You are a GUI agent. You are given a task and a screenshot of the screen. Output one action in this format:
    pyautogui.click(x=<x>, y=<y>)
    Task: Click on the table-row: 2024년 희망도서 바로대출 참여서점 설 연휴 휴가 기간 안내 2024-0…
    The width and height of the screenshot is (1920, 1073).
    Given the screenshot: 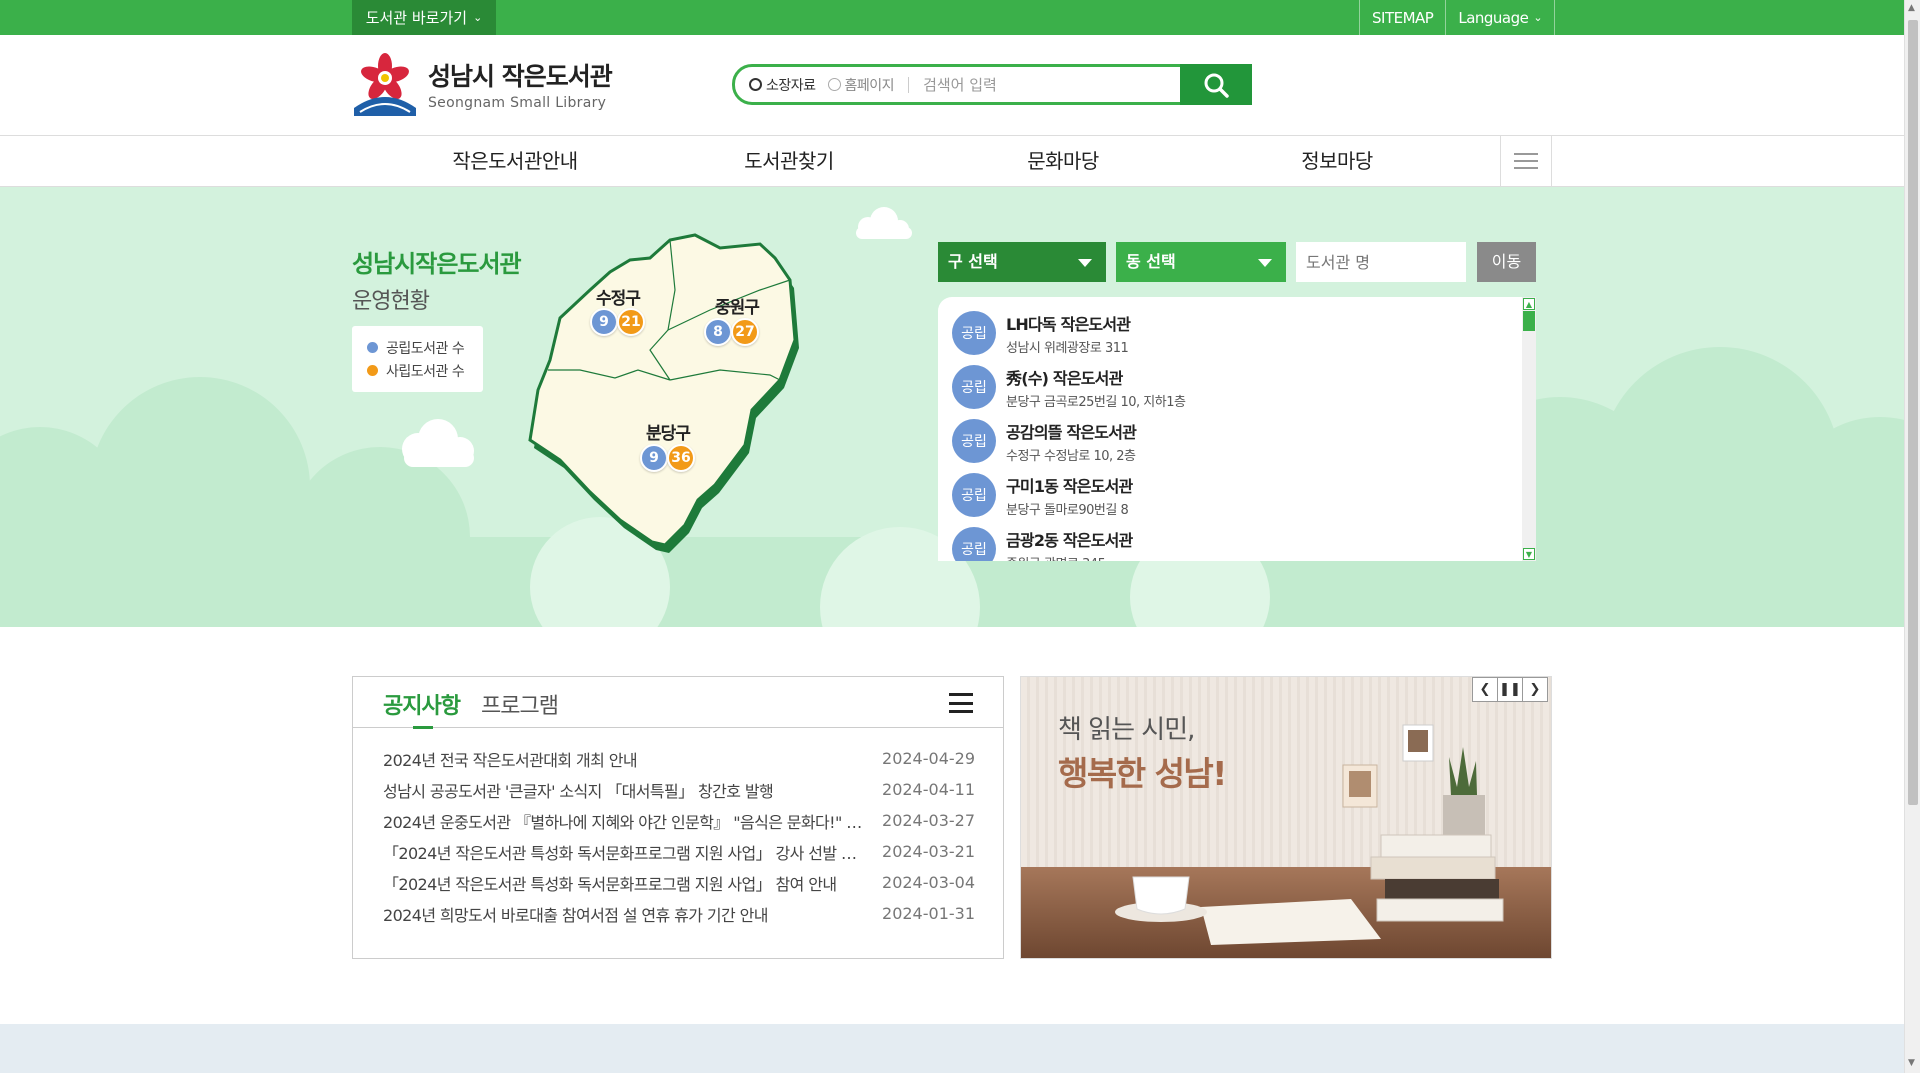 What is the action you would take?
    pyautogui.click(x=679, y=913)
    